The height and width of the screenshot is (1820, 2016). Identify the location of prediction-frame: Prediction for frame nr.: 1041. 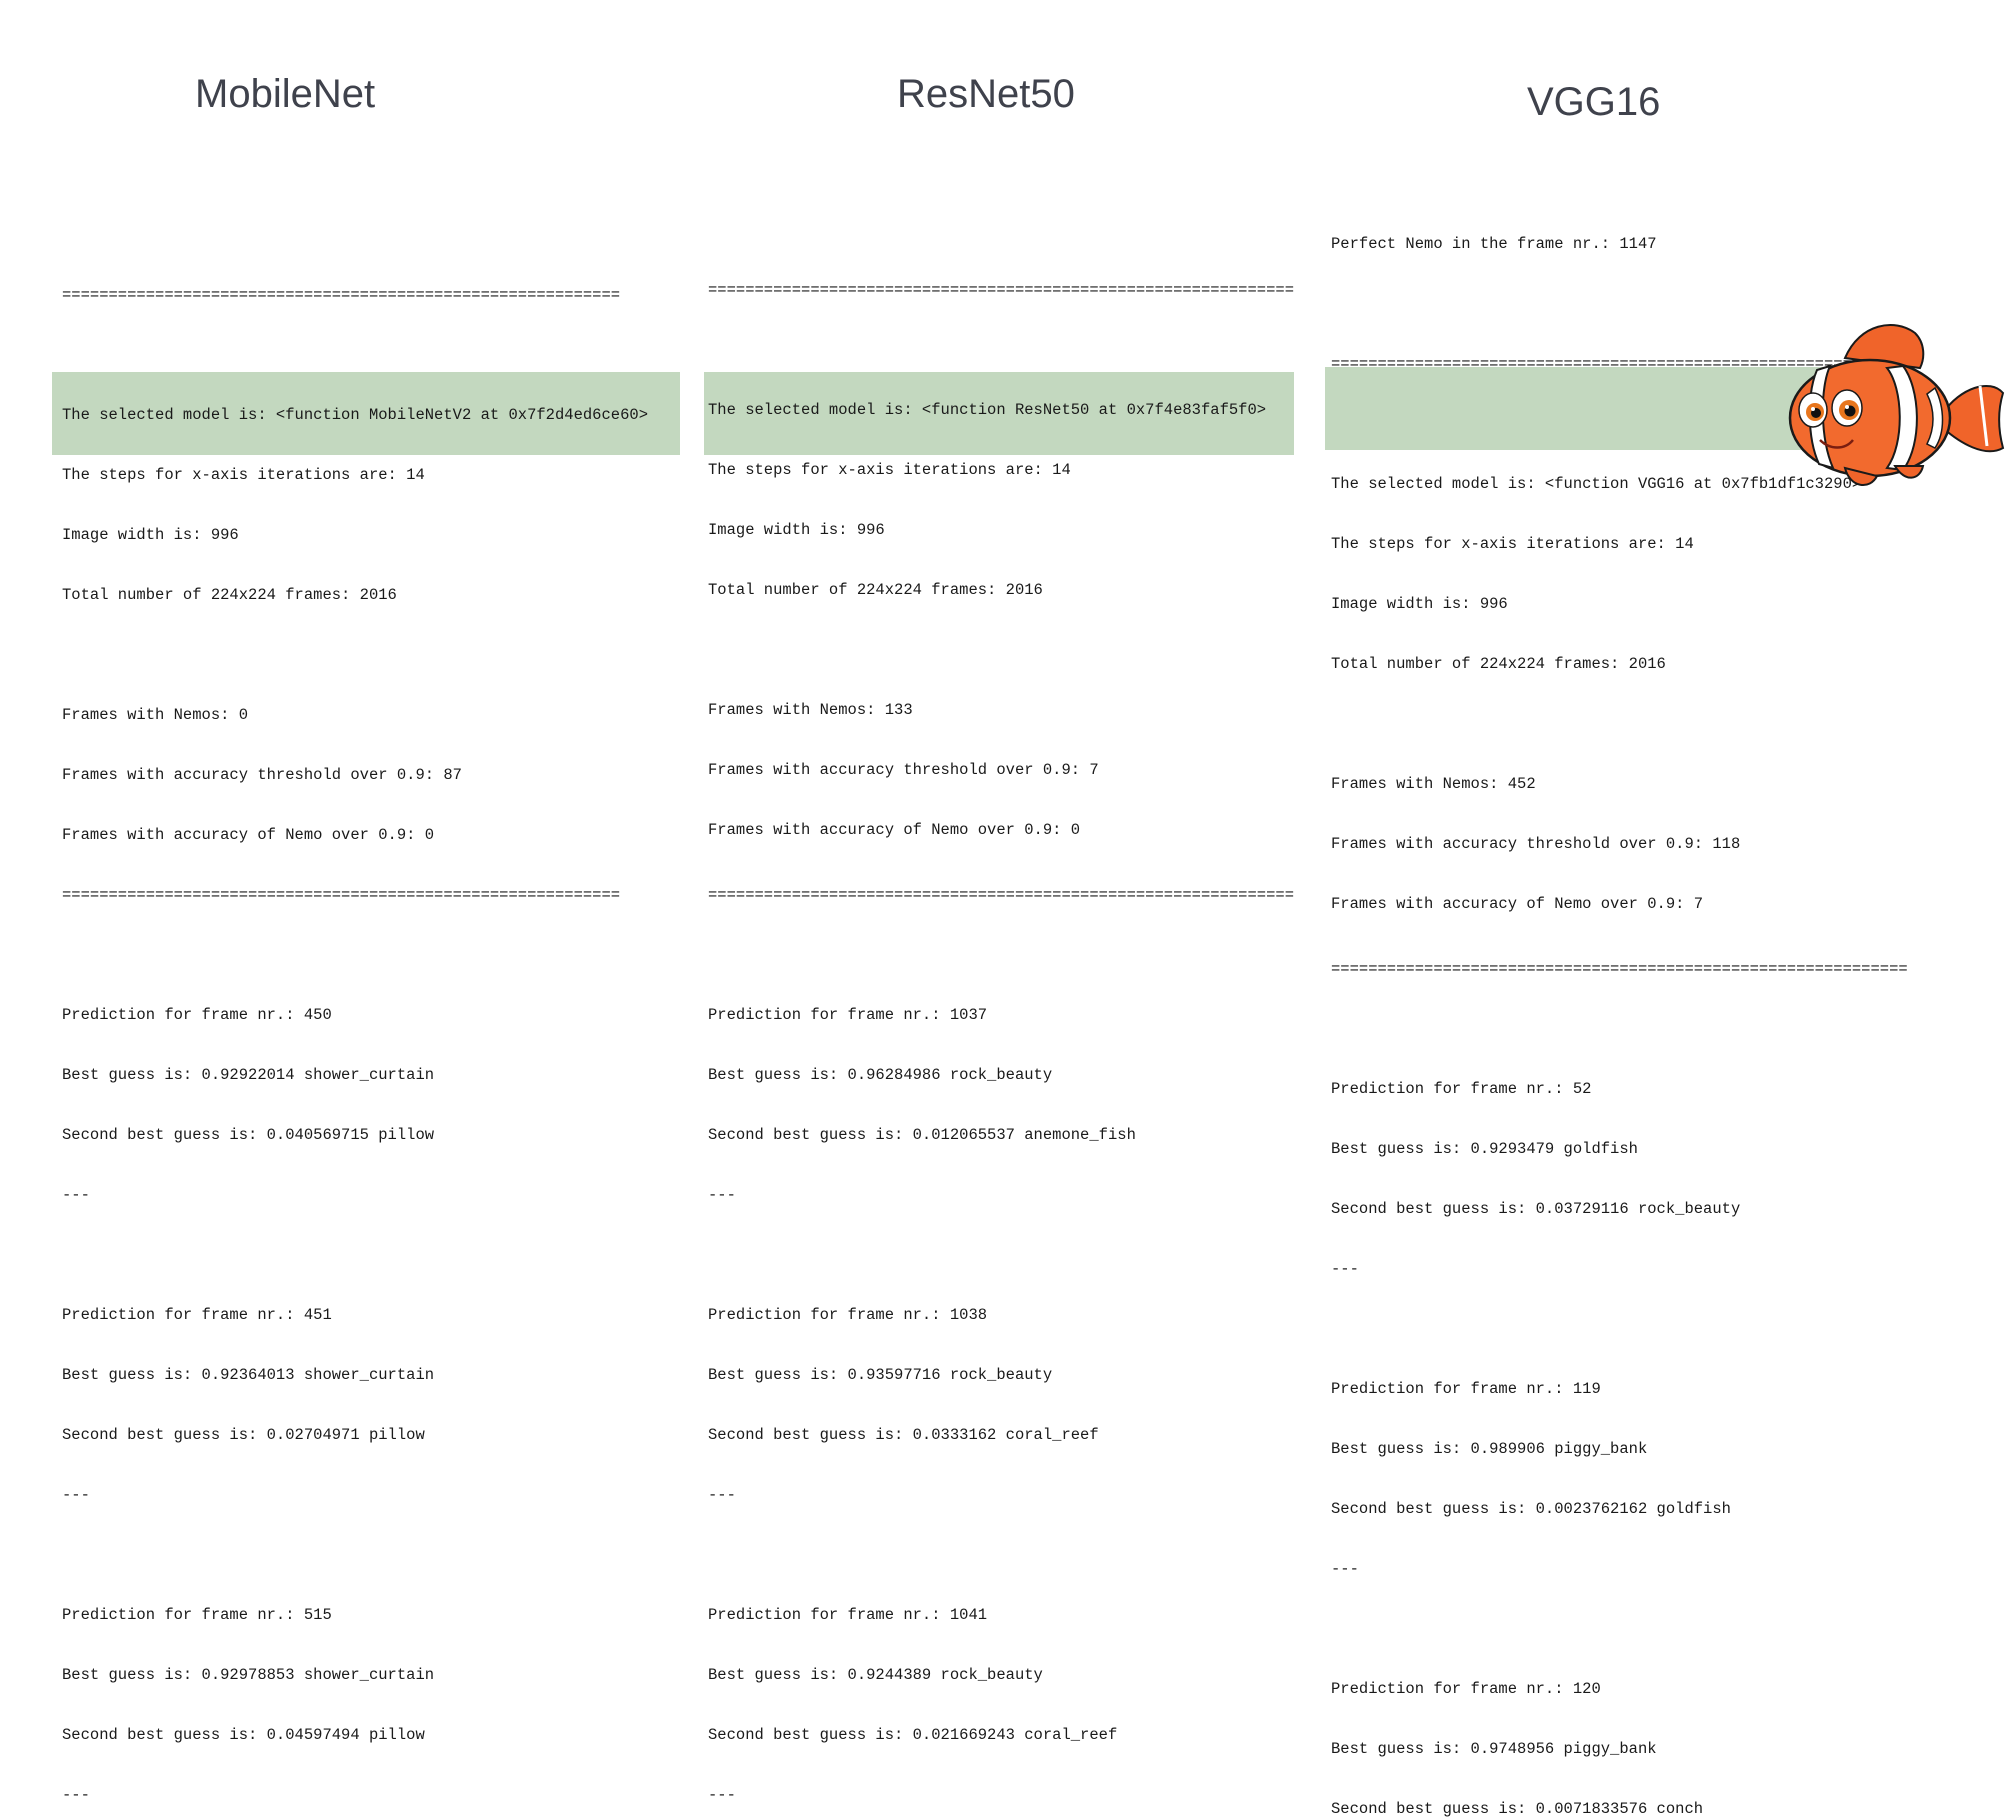
(848, 1615).